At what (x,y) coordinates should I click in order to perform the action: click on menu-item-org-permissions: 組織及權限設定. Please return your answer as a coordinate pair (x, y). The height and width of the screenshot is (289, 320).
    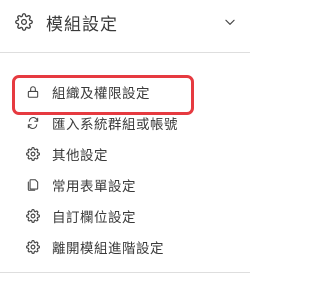
    Looking at the image, I should click on (125, 95).